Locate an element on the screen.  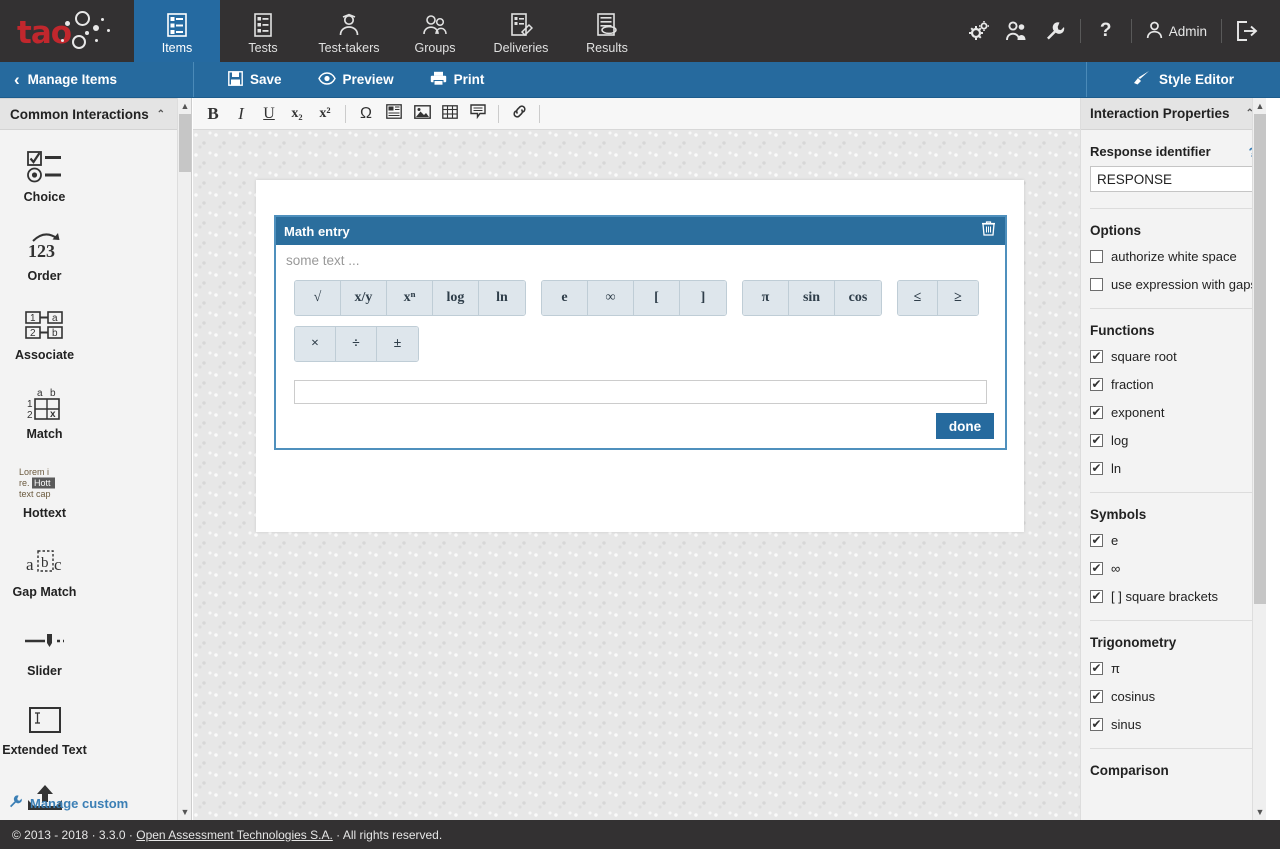
subscript-button: x₂ is located at coordinates (297, 114).